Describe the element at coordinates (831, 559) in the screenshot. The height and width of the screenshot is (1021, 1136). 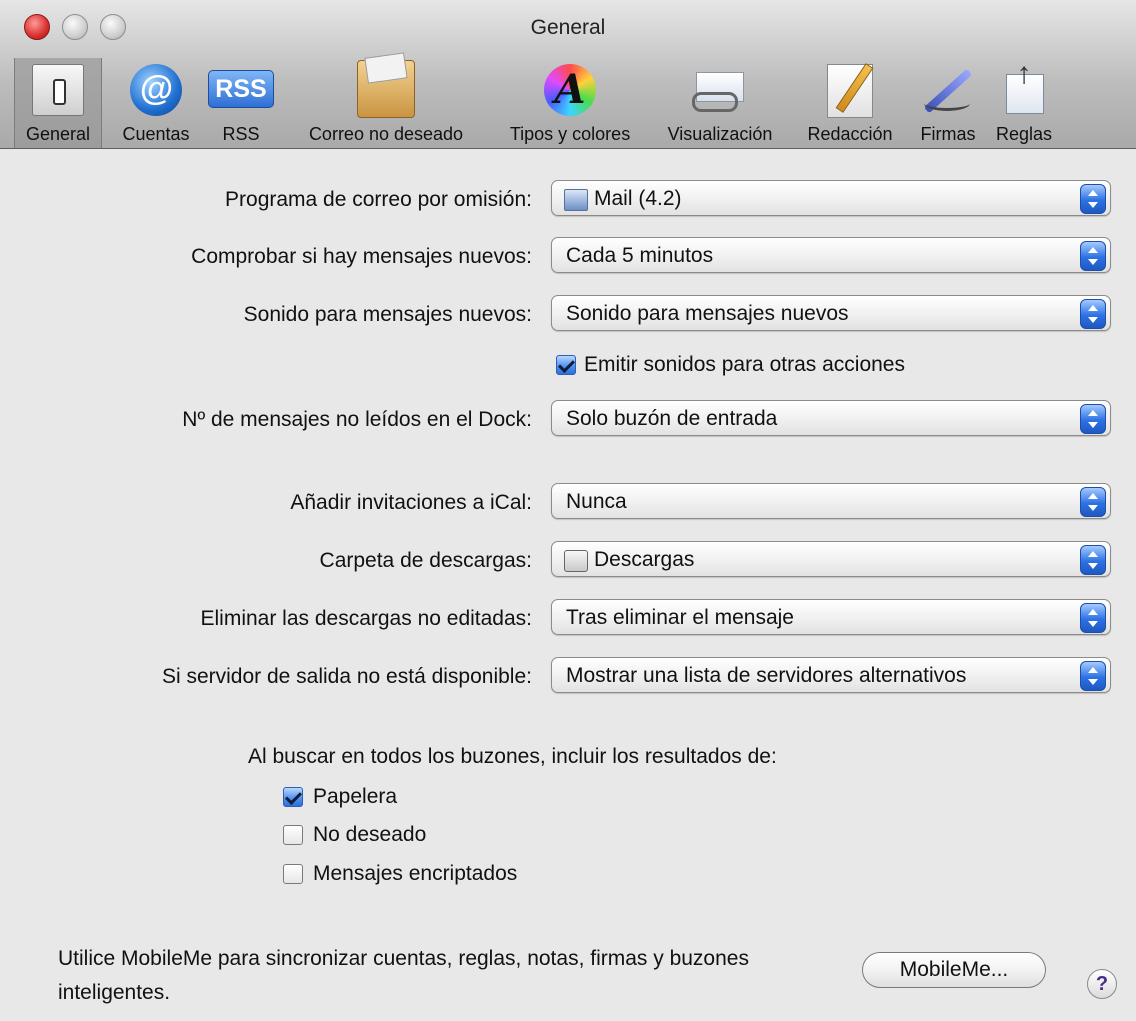
I see `downloads-folder-popup: Descargas` at that location.